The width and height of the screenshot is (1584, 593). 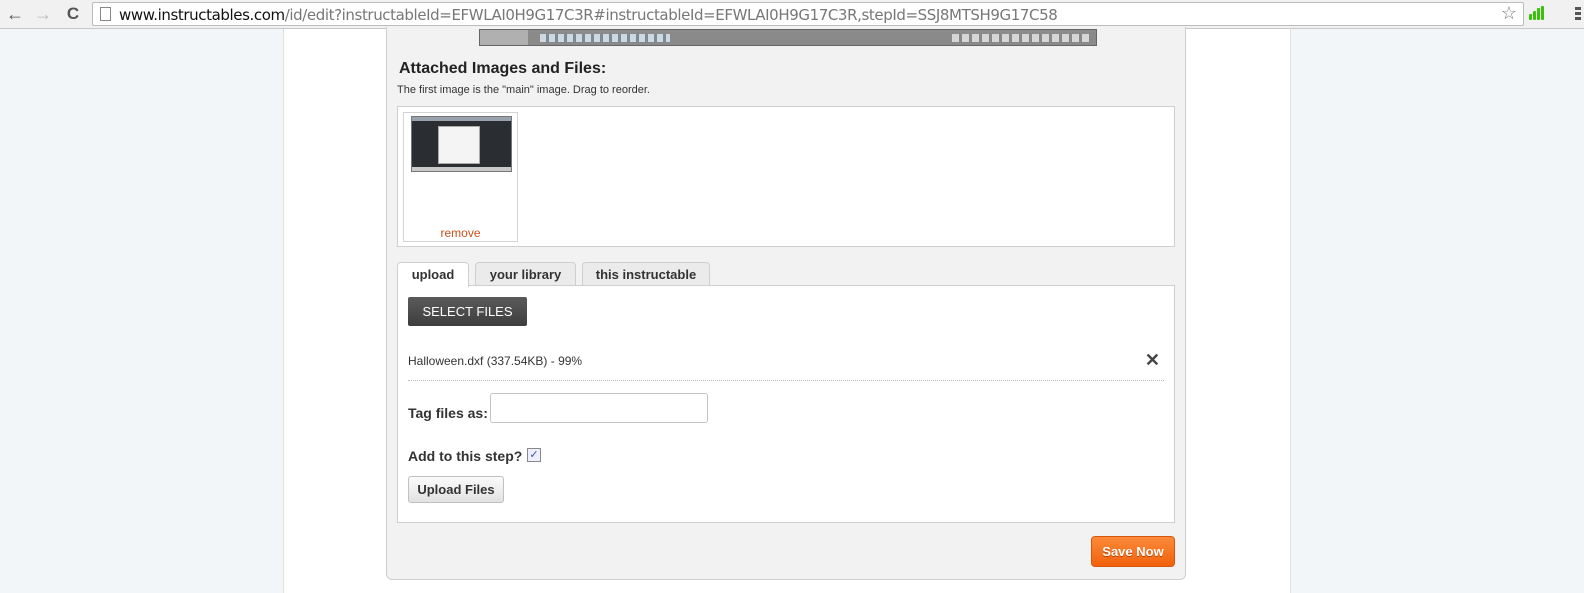 I want to click on cad-command-line, so click(x=504, y=37).